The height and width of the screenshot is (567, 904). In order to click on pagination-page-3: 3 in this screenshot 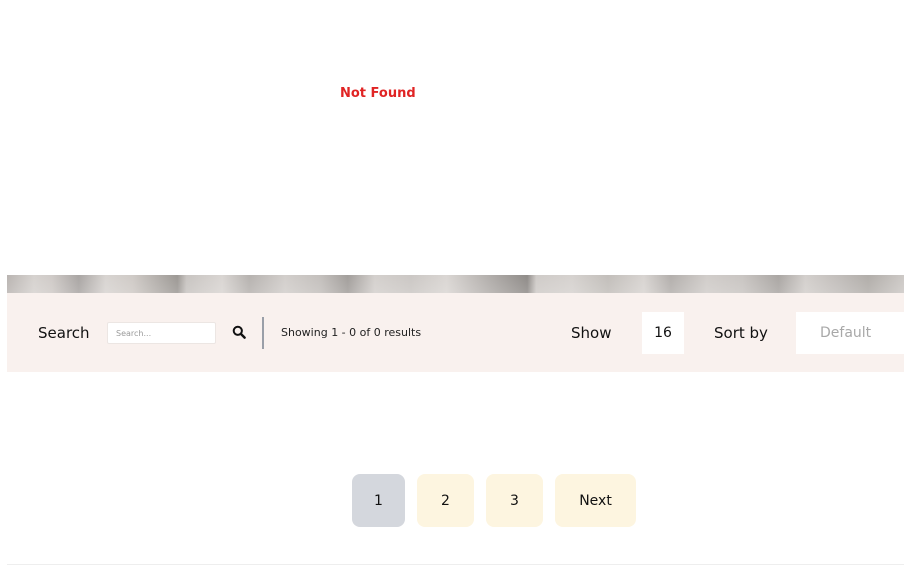, I will do `click(514, 500)`.